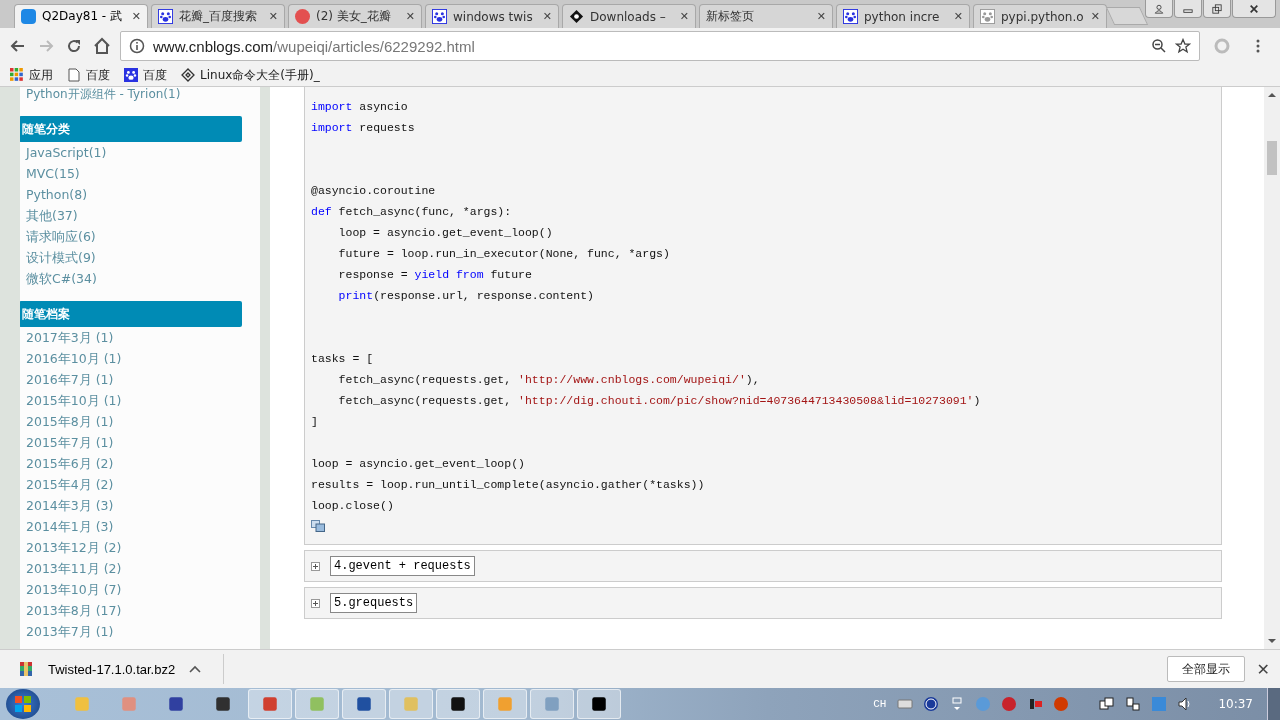 This screenshot has width=1280, height=720. I want to click on category-link: 2014年3月 (3), so click(140, 505).